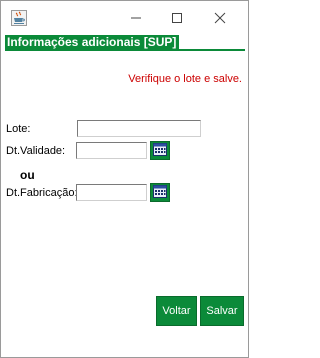  What do you see at coordinates (27, 175) in the screenshot?
I see `or-separator: ou` at bounding box center [27, 175].